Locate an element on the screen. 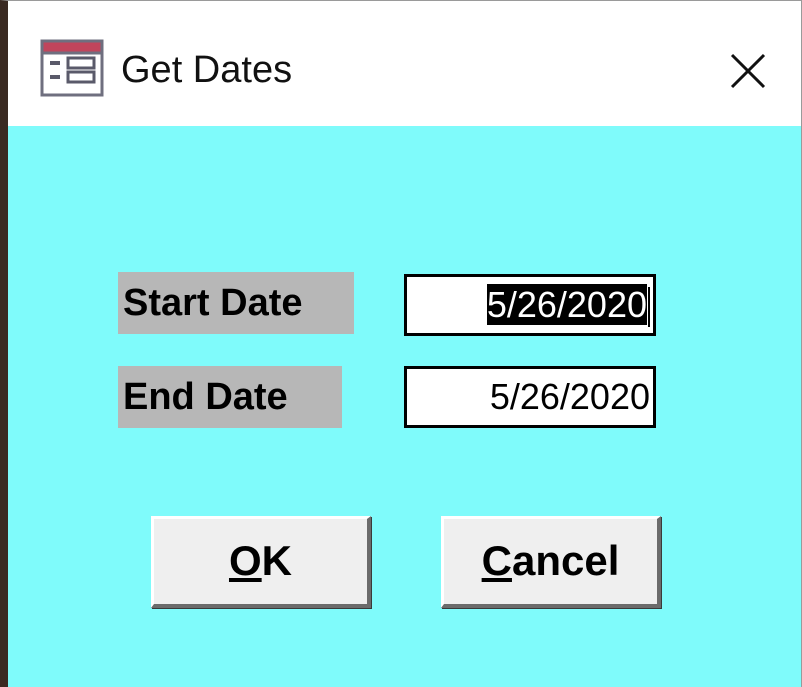  start-date-field: 5/26/2020 is located at coordinates (530, 305).